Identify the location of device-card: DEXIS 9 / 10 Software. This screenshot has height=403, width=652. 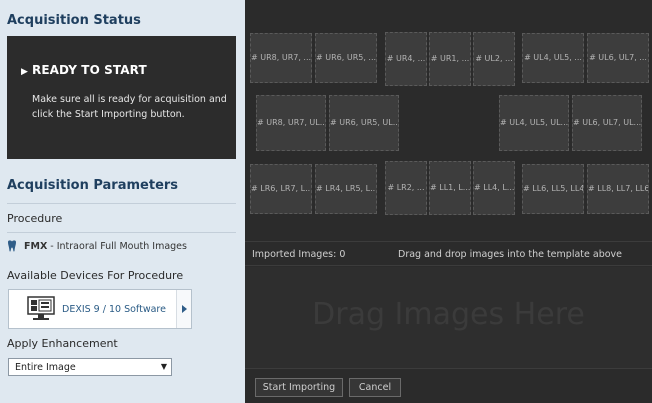
(100, 309).